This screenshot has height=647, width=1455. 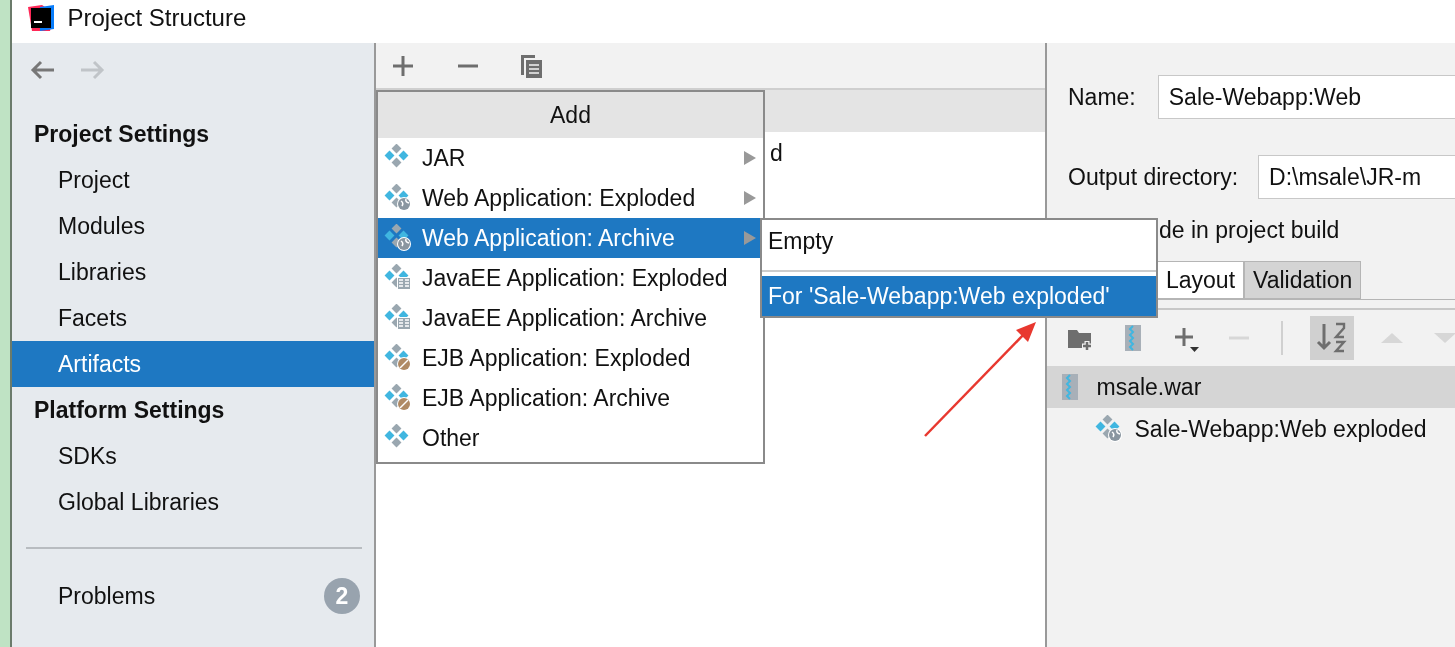 What do you see at coordinates (1356, 177) in the screenshot?
I see `output-directory-field: D:\msale\JR-m` at bounding box center [1356, 177].